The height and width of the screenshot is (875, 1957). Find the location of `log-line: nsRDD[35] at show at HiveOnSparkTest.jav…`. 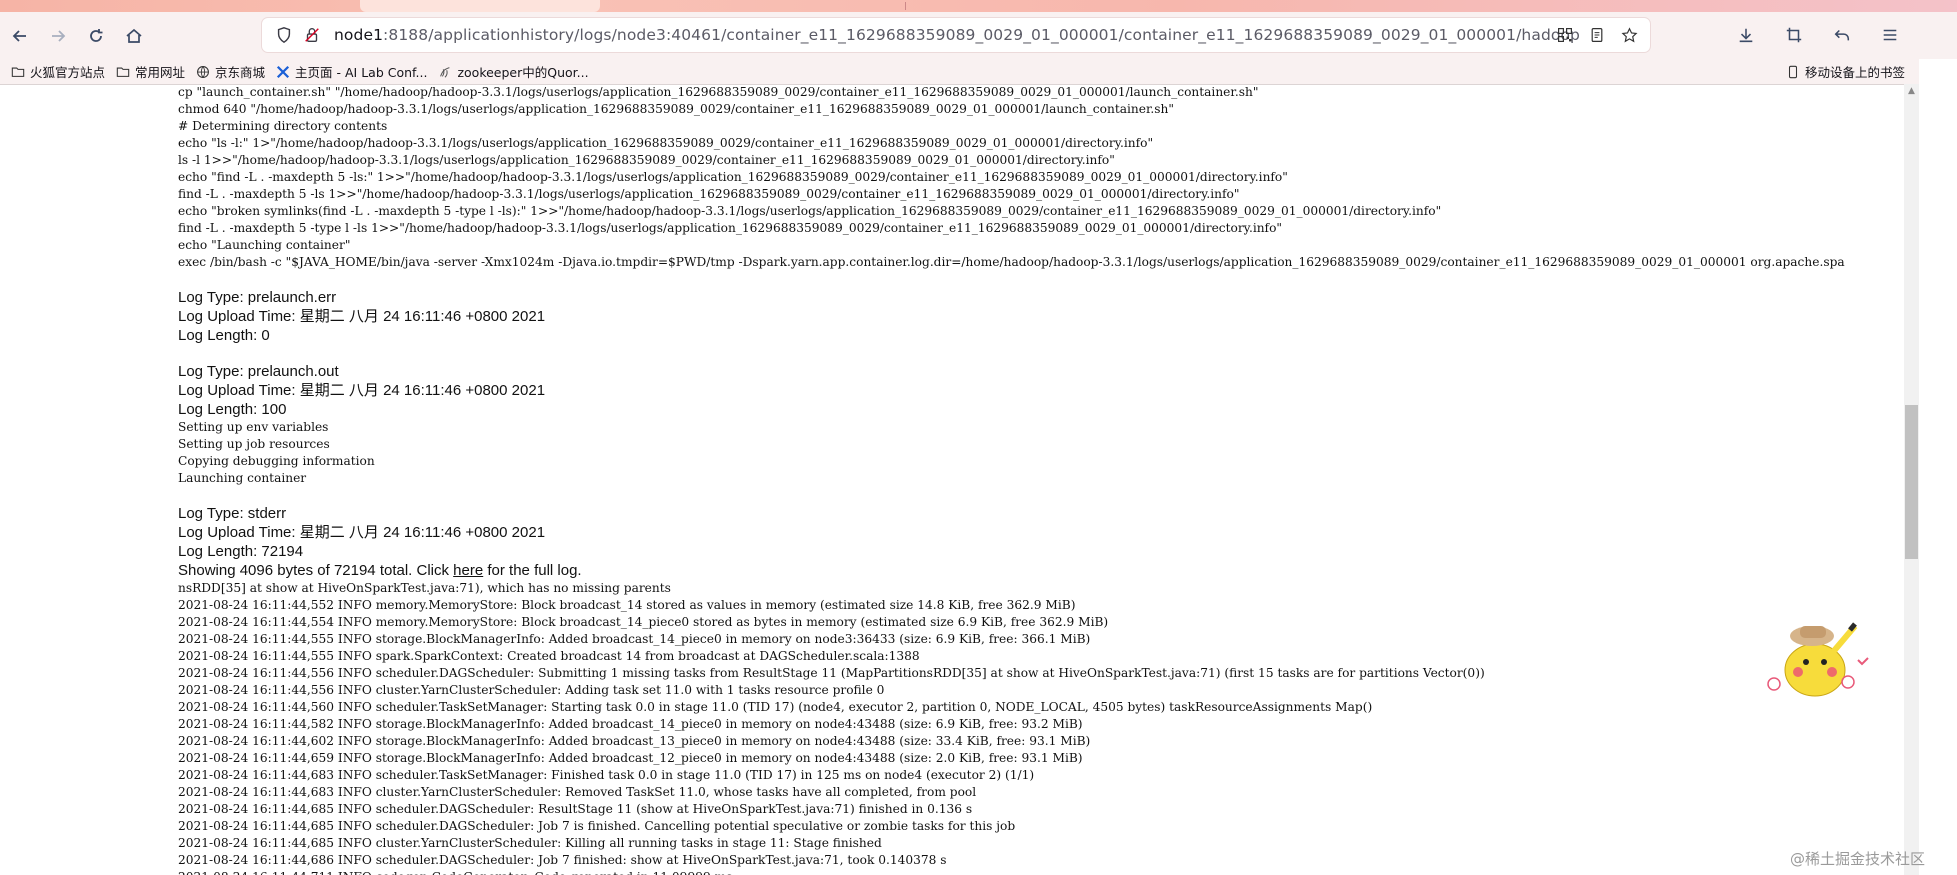

log-line: nsRDD[35] at show at HiveOnSparkTest.jav… is located at coordinates (424, 588).